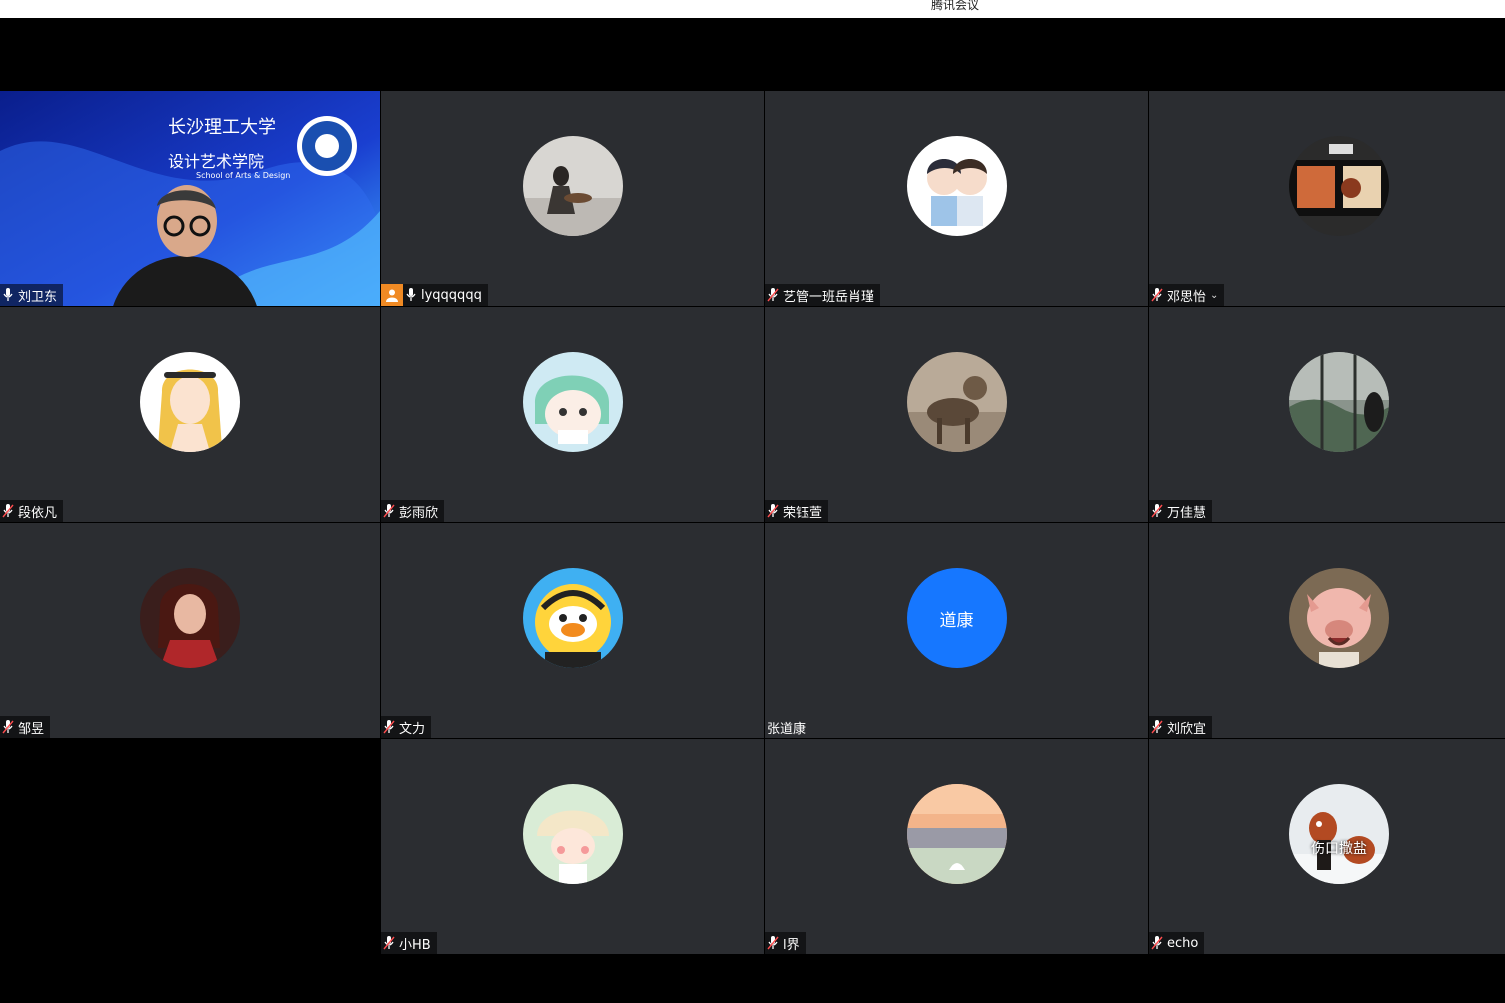  I want to click on participant-name: echo, so click(1183, 943).